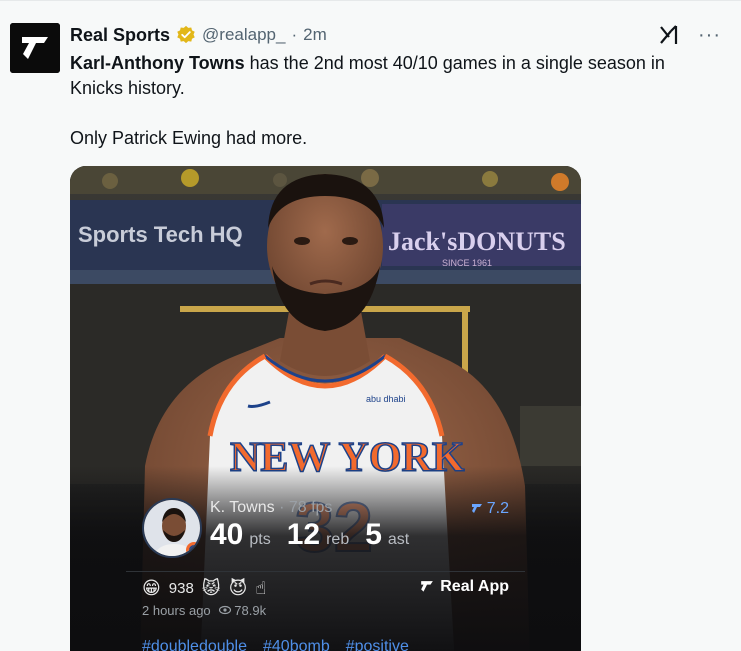  I want to click on stat-line: 40 pts 12 reb 5 ast, so click(314, 535).